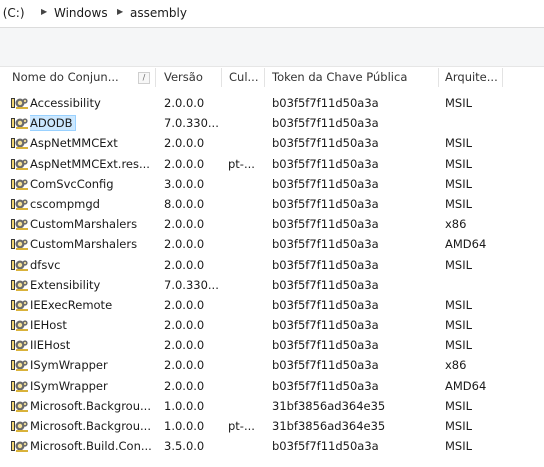 This screenshot has width=544, height=467. Describe the element at coordinates (272, 14) in the screenshot. I see `address-bar: r (C:) ▶ Windows ▶ assembly` at that location.